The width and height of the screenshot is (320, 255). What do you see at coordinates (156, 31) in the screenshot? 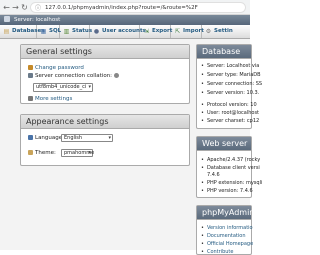
I see `tab-export: ⇲ Export` at bounding box center [156, 31].